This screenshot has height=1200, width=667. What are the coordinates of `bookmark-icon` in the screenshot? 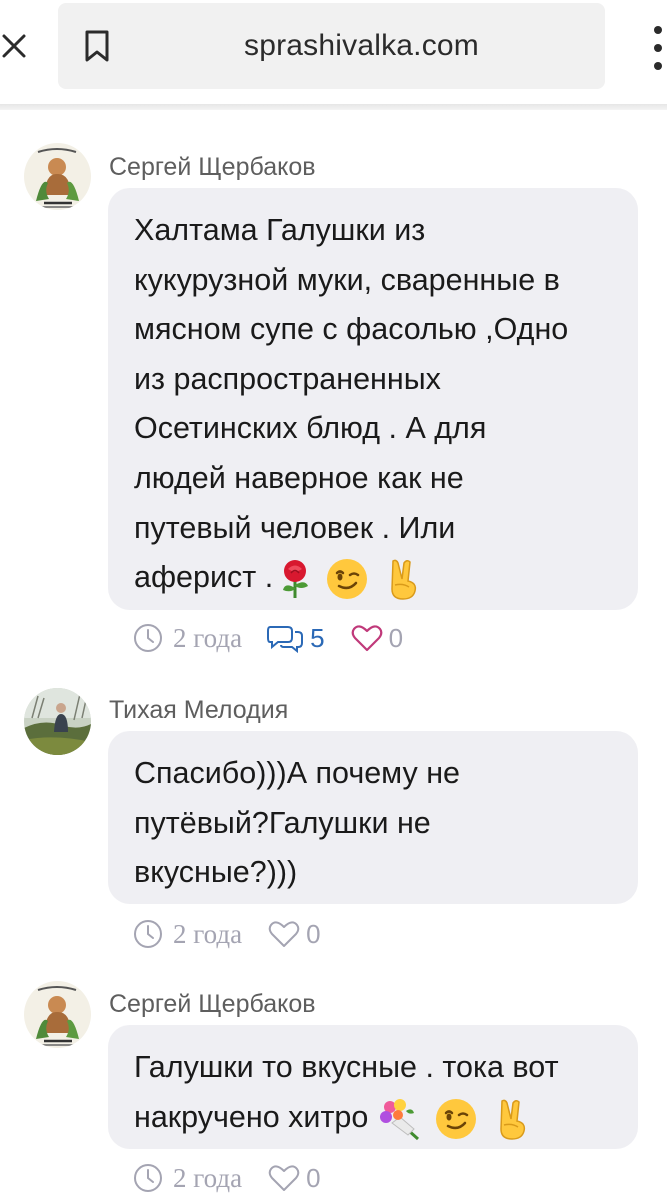 It's located at (97, 46).